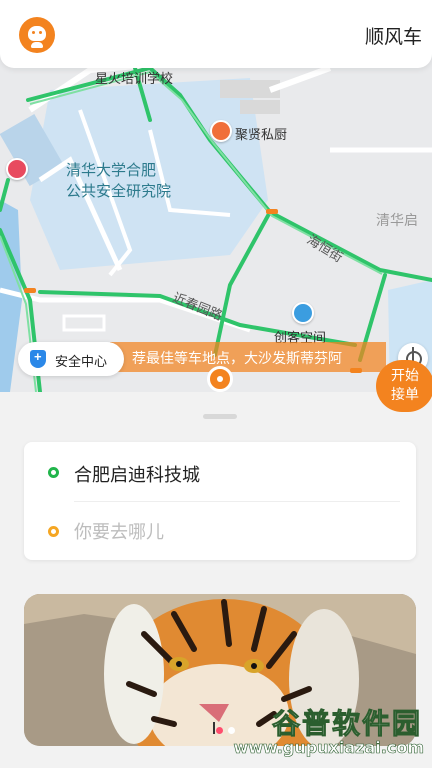 This screenshot has height=768, width=432. Describe the element at coordinates (404, 386) in the screenshot. I see `start-accepting-orders-button: 开始 接单` at that location.